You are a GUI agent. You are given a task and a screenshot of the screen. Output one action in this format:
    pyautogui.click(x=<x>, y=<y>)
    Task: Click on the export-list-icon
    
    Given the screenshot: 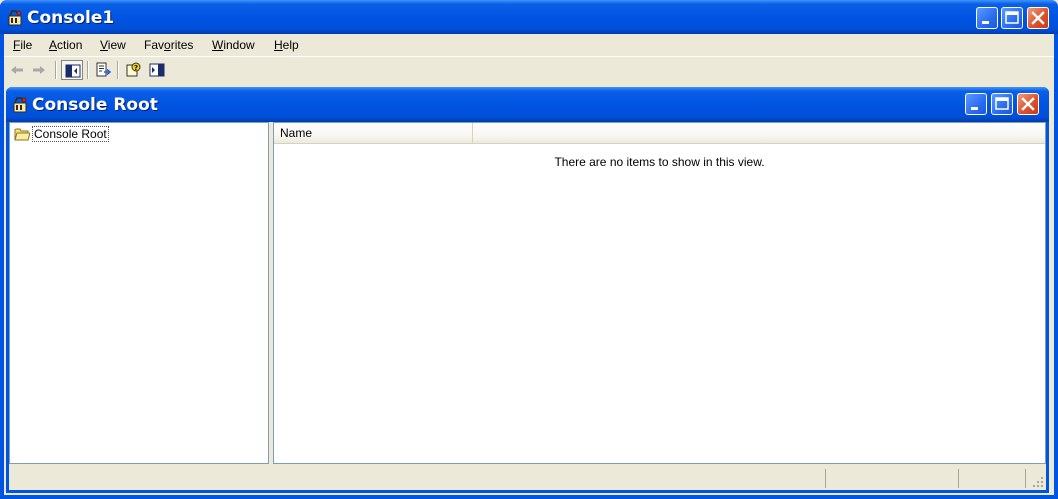 What is the action you would take?
    pyautogui.click(x=103, y=69)
    